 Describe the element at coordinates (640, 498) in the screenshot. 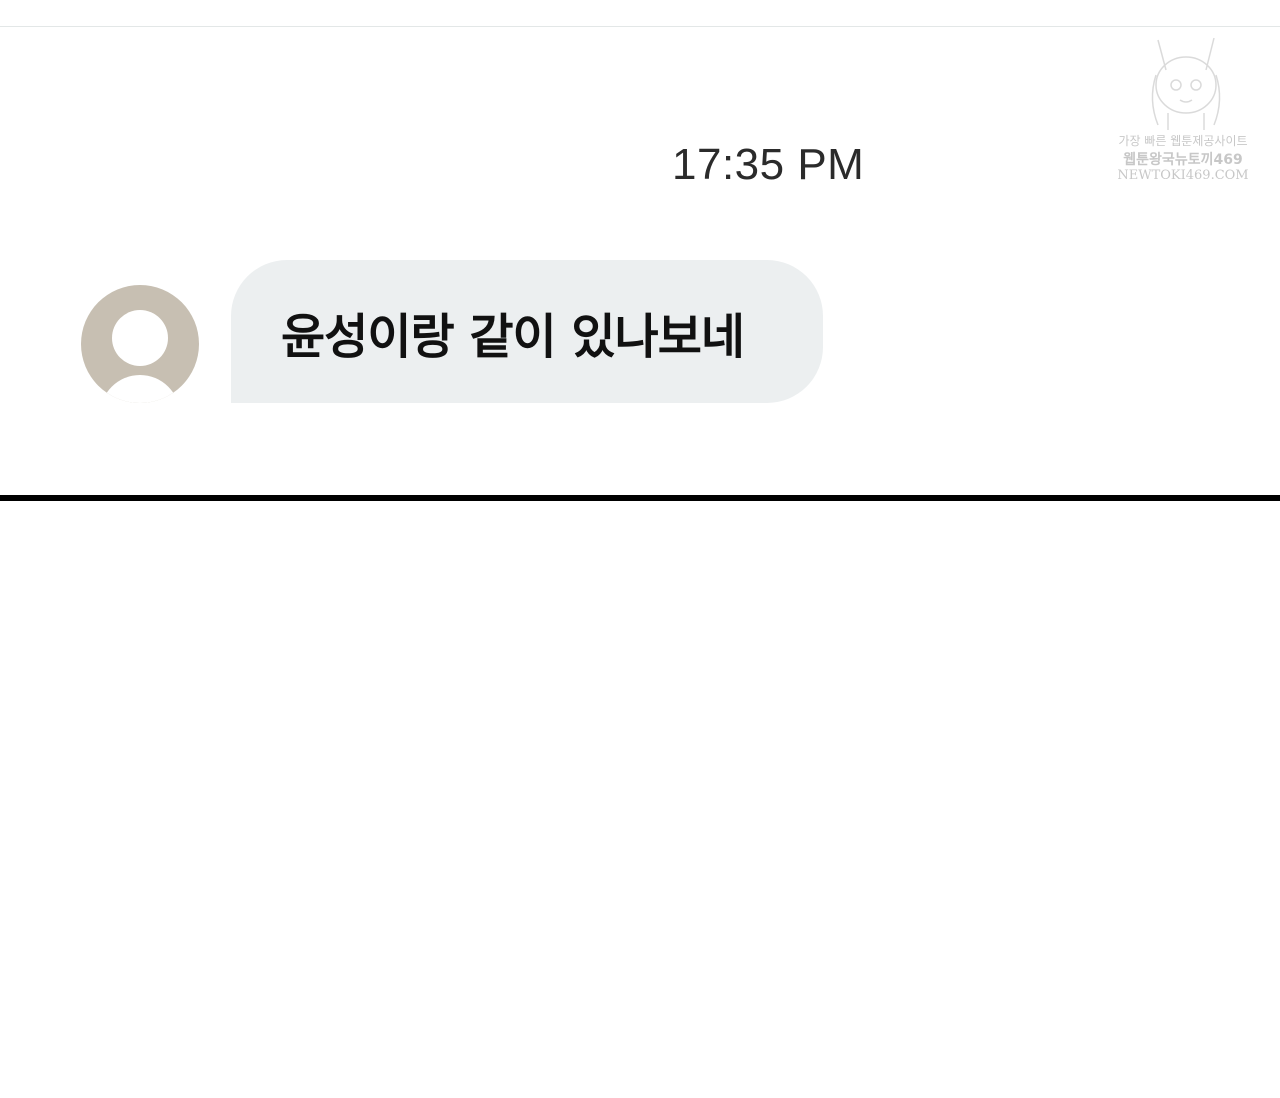

I see `panel-divider` at that location.